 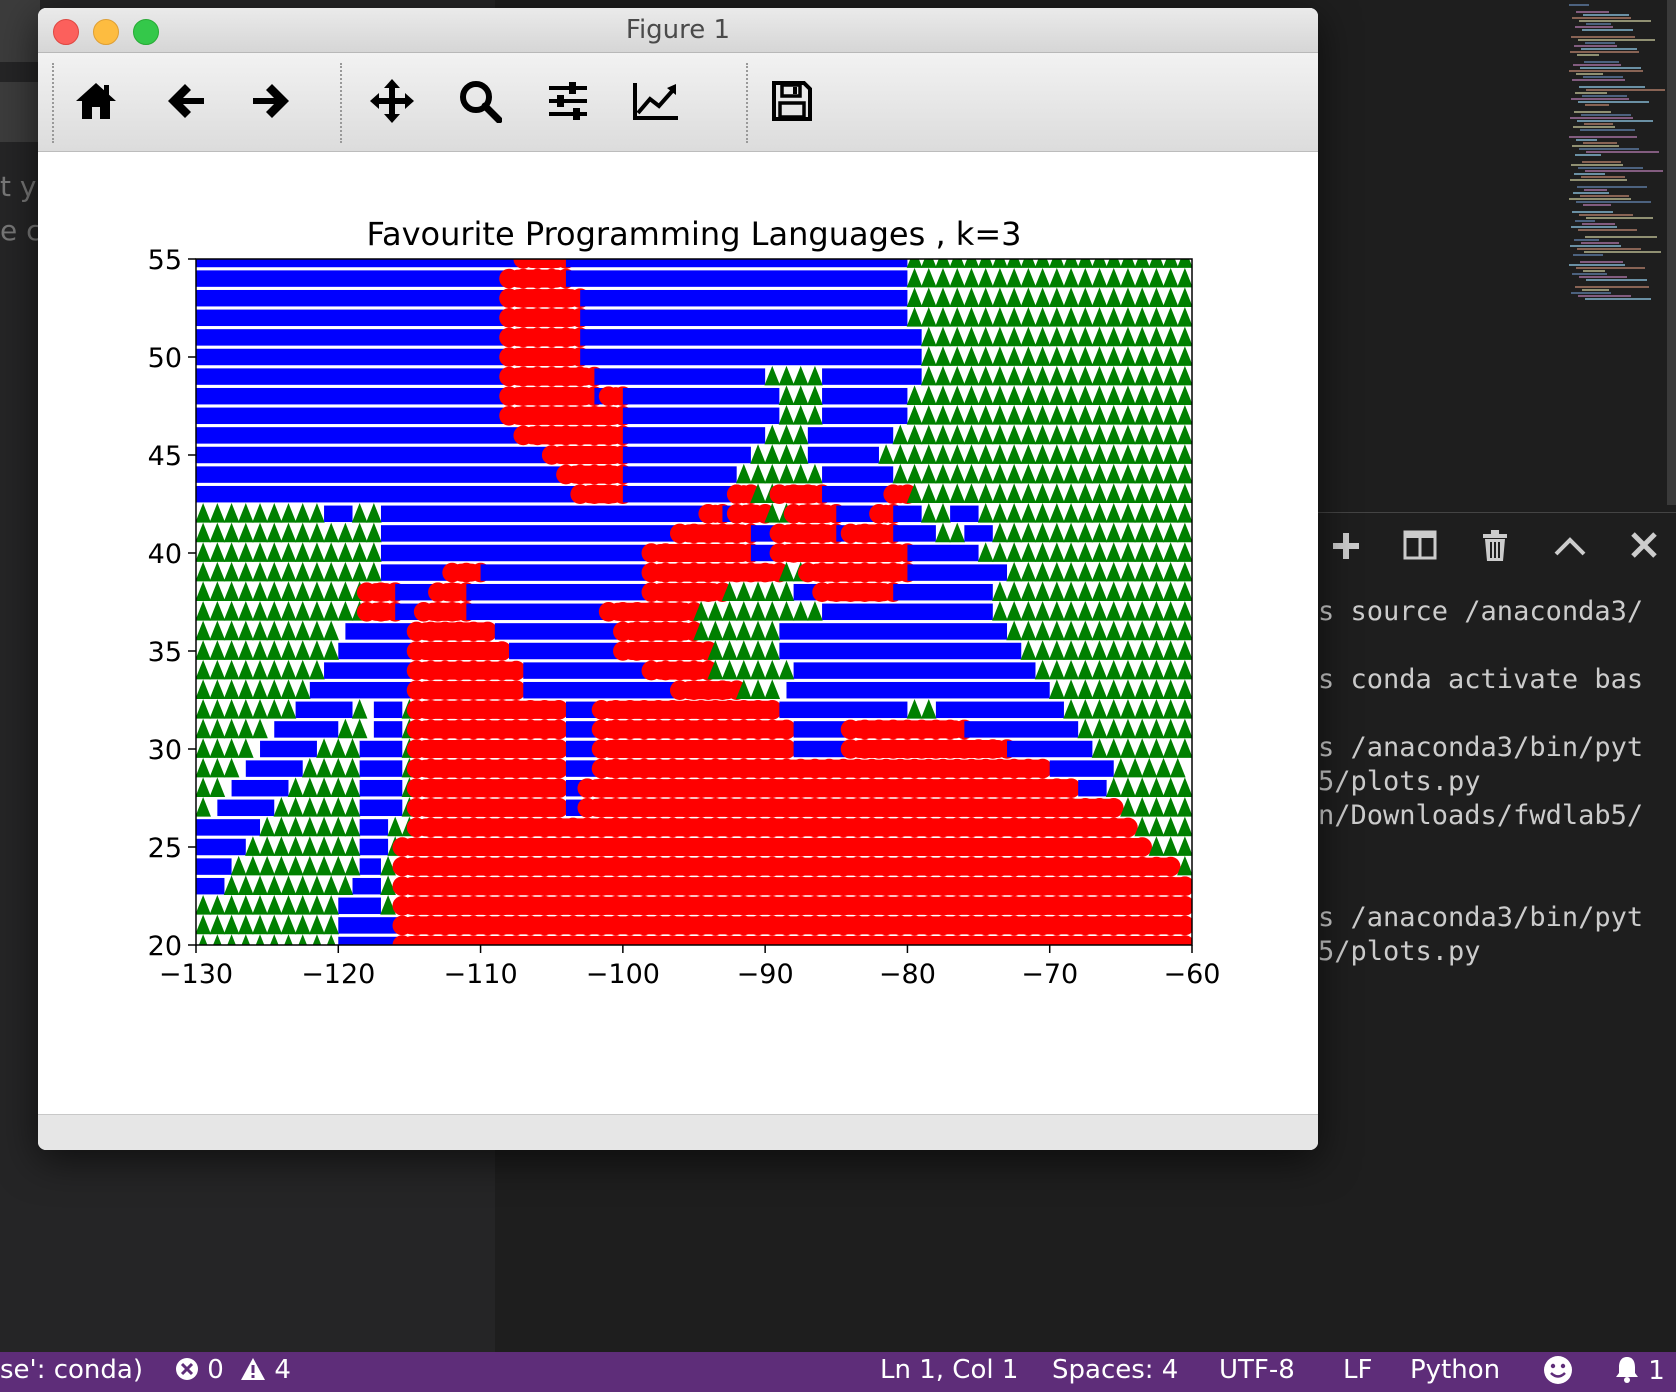 What do you see at coordinates (1671, 252) in the screenshot?
I see `minimap-scrollbar` at bounding box center [1671, 252].